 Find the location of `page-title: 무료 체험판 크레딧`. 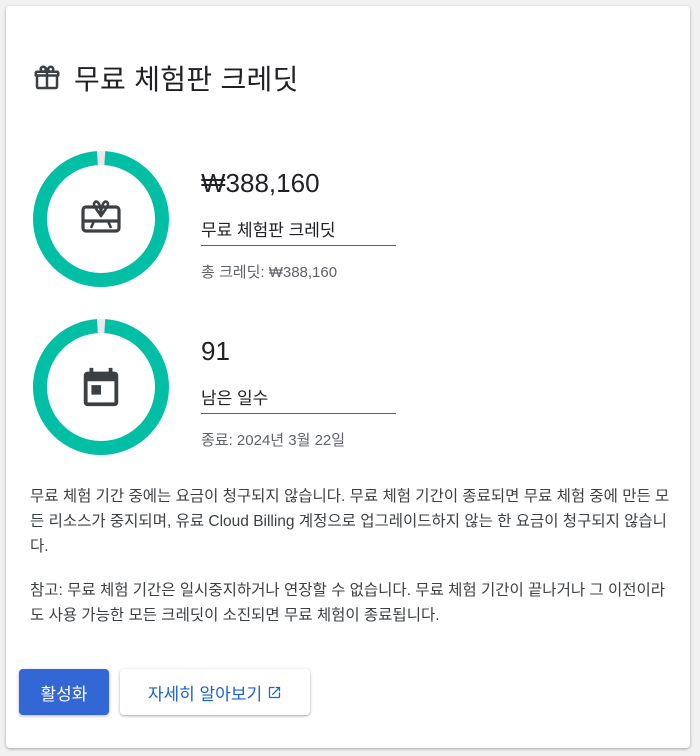

page-title: 무료 체험판 크레딧 is located at coordinates (186, 79).